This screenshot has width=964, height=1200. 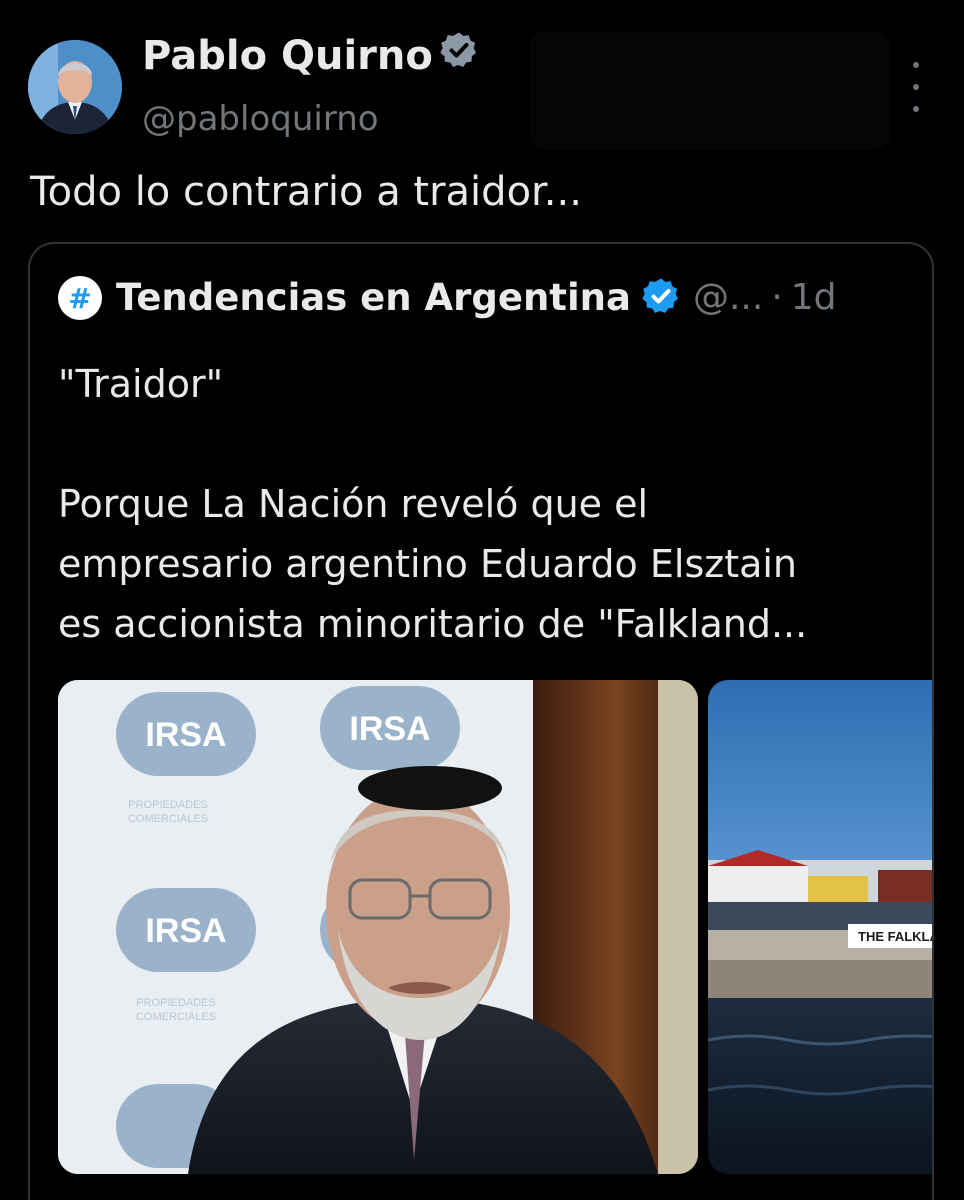 What do you see at coordinates (814, 298) in the screenshot?
I see `quoted-timestamp: 1d` at bounding box center [814, 298].